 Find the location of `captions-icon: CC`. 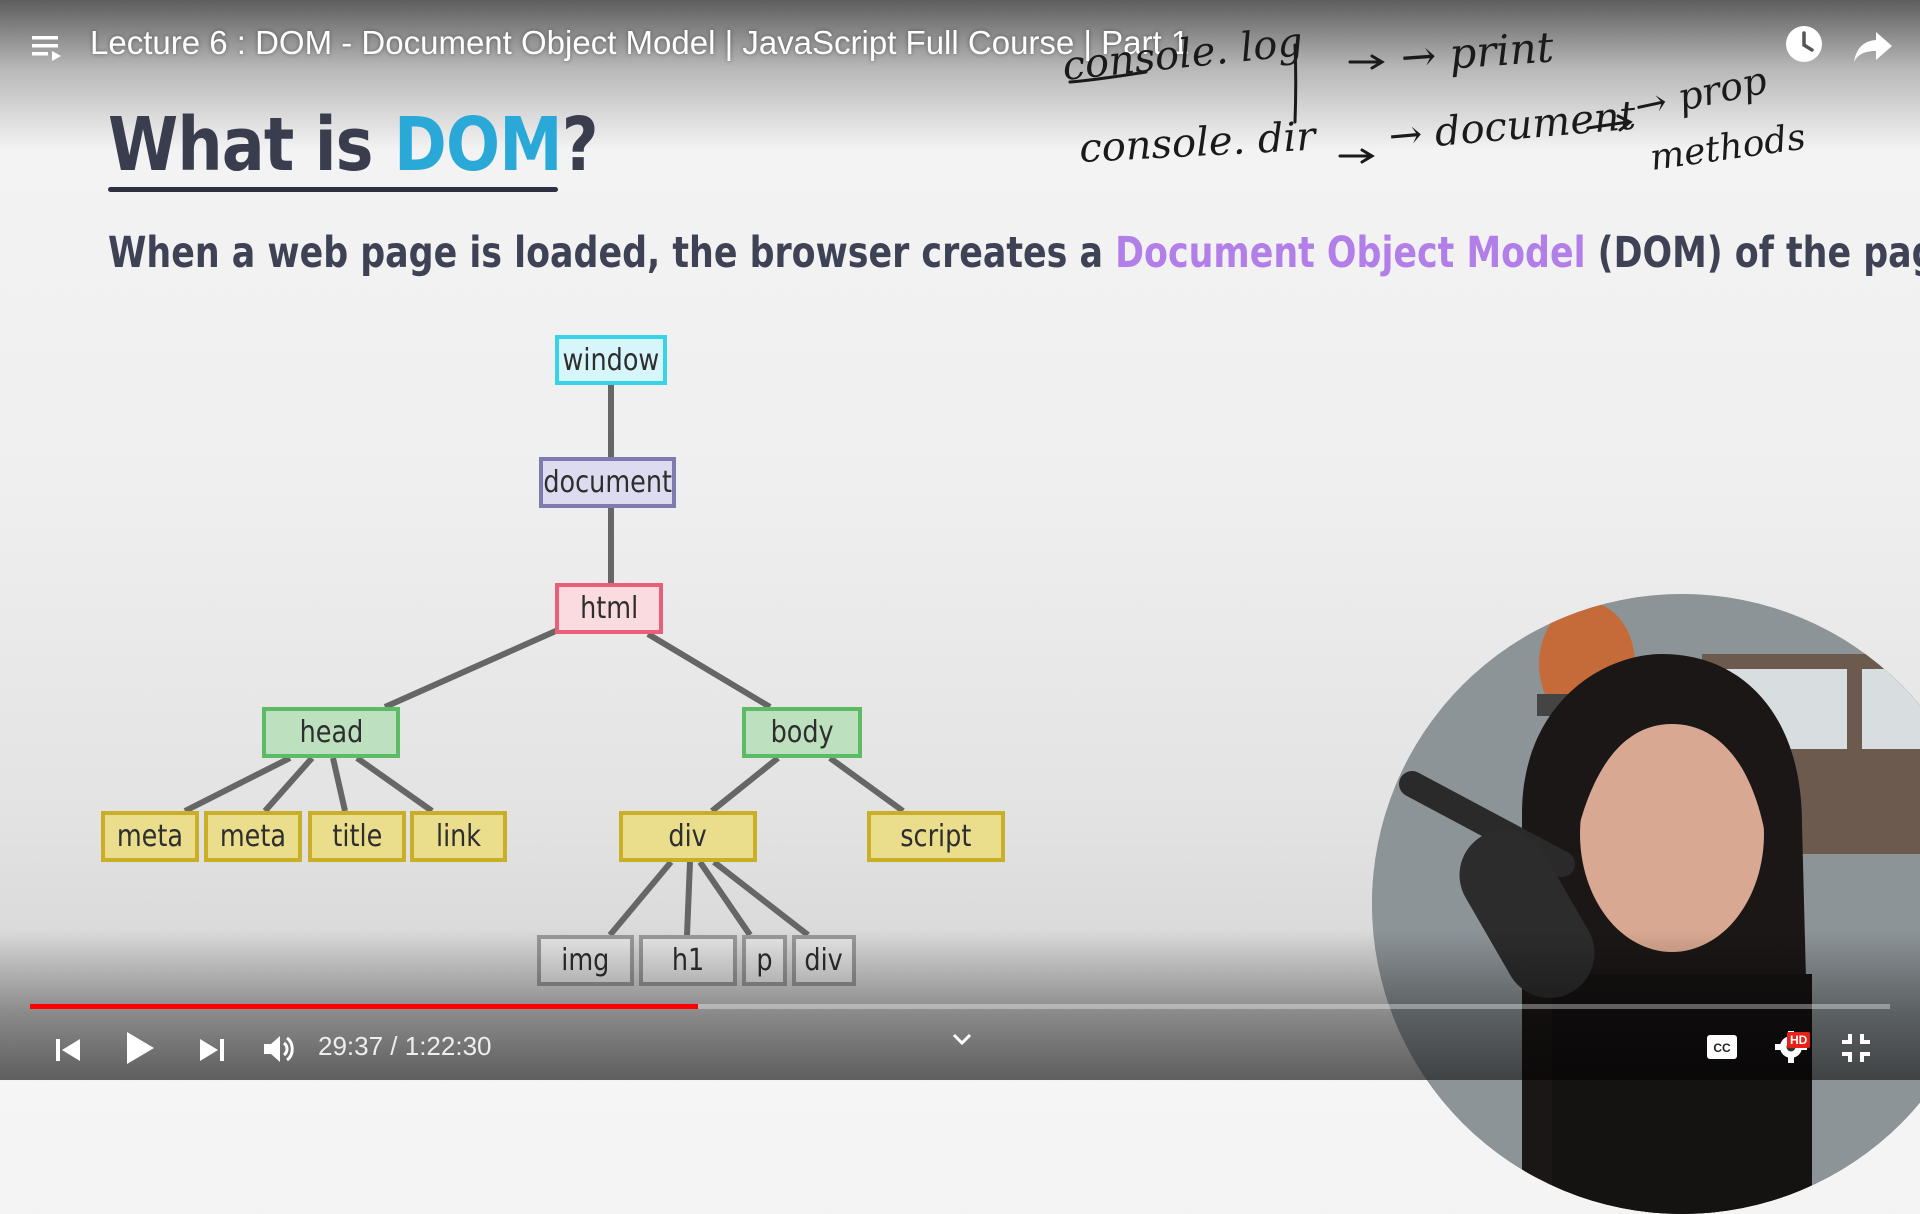

captions-icon: CC is located at coordinates (1722, 1047).